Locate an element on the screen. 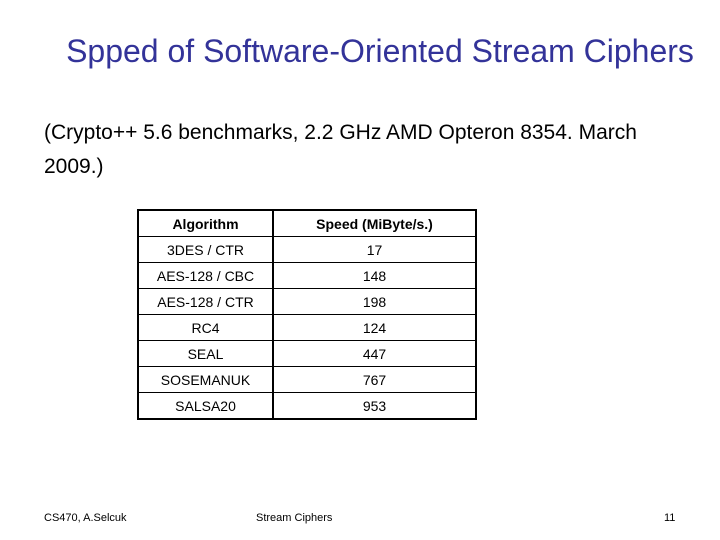 Image resolution: width=720 pixels, height=540 pixels. cell-algorithm: SALSA20 is located at coordinates (205, 406).